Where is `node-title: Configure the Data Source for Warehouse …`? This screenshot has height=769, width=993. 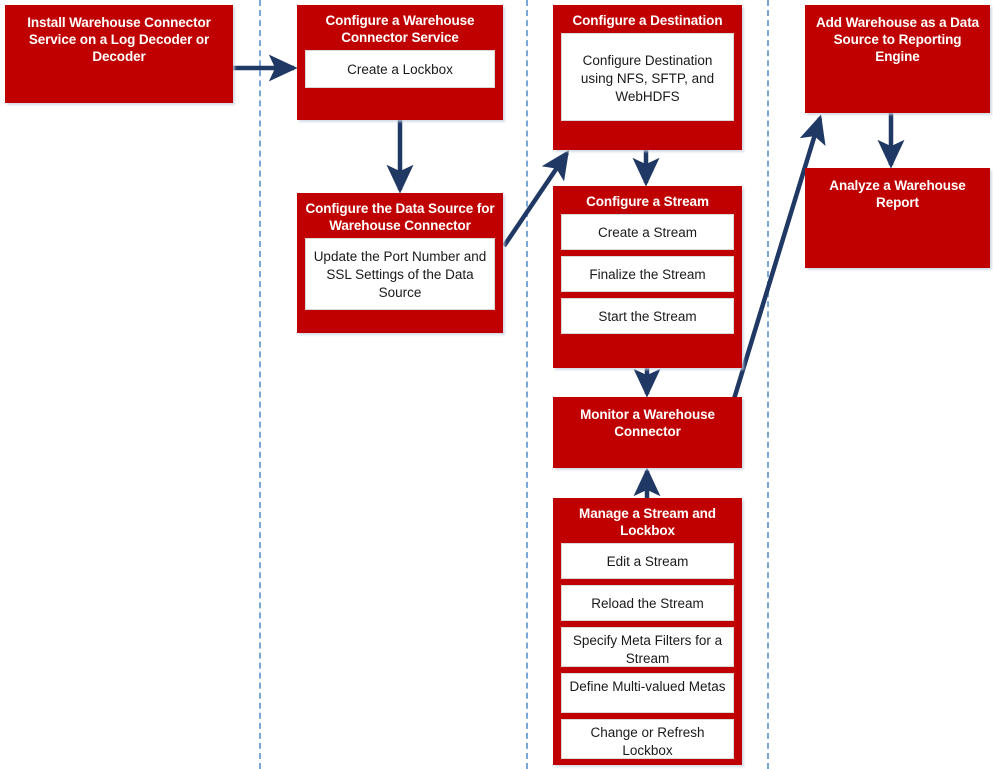 node-title: Configure the Data Source for Warehouse … is located at coordinates (400, 217).